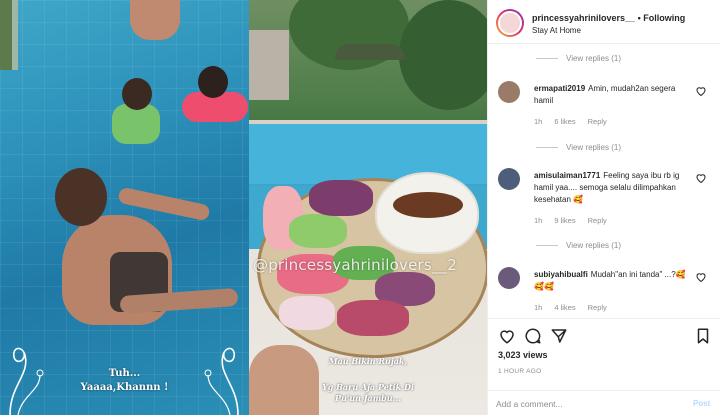 The width and height of the screenshot is (720, 415). Describe the element at coordinates (564, 121) in the screenshot. I see `comment-likes: 6 likes` at that location.